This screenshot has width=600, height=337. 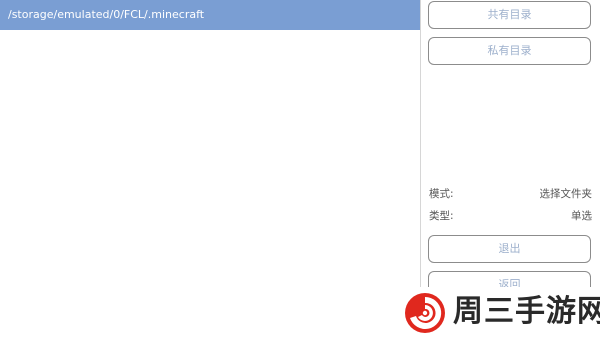 What do you see at coordinates (210, 15) in the screenshot?
I see `current-path-row: /storage/emulated/0/FCL/.minecraft` at bounding box center [210, 15].